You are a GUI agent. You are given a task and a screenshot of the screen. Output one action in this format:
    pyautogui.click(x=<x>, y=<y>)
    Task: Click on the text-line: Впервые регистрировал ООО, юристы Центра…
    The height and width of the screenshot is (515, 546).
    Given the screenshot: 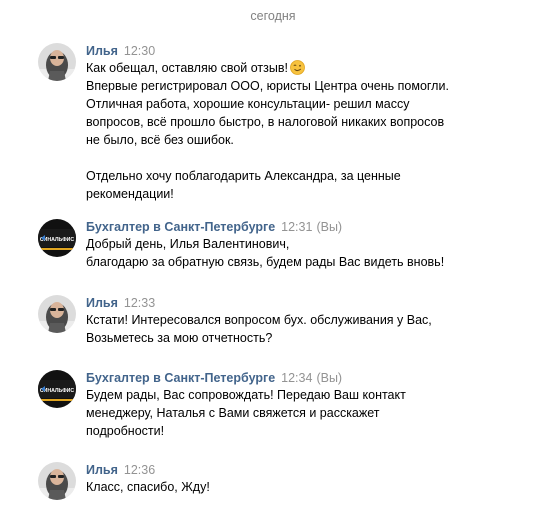 What is the action you would take?
    pyautogui.click(x=267, y=86)
    